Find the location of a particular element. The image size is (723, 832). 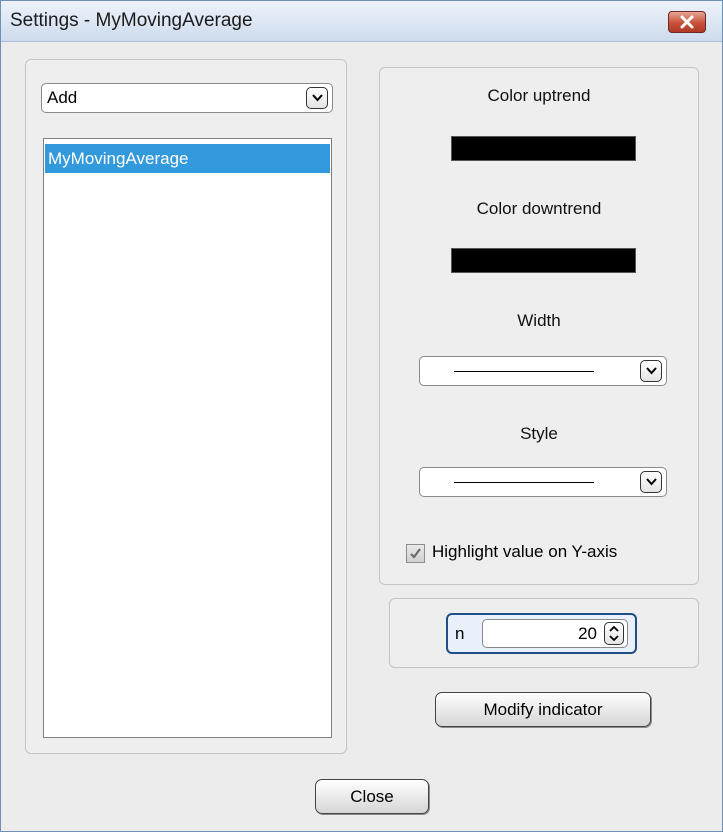

highlight-checkbox is located at coordinates (415, 553).